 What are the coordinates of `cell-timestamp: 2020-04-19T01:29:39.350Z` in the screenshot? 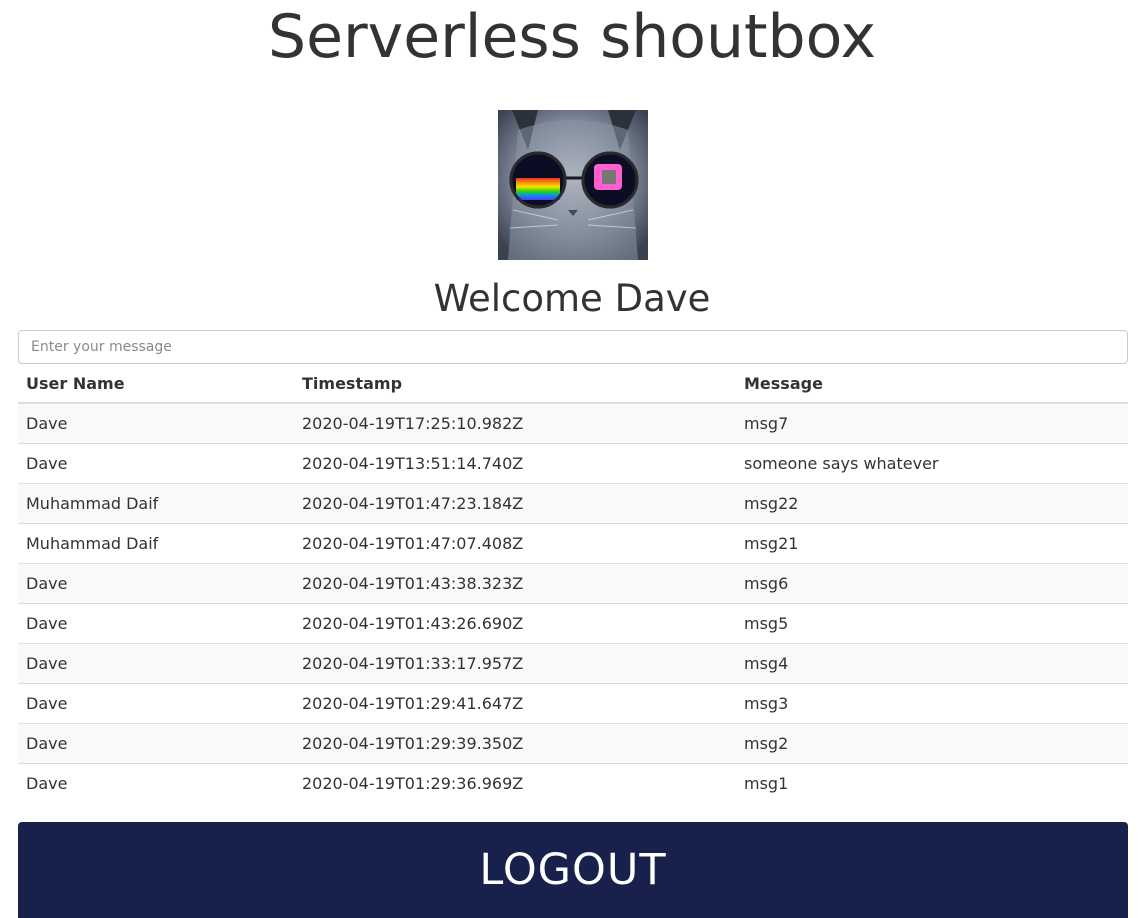 It's located at (515, 743).